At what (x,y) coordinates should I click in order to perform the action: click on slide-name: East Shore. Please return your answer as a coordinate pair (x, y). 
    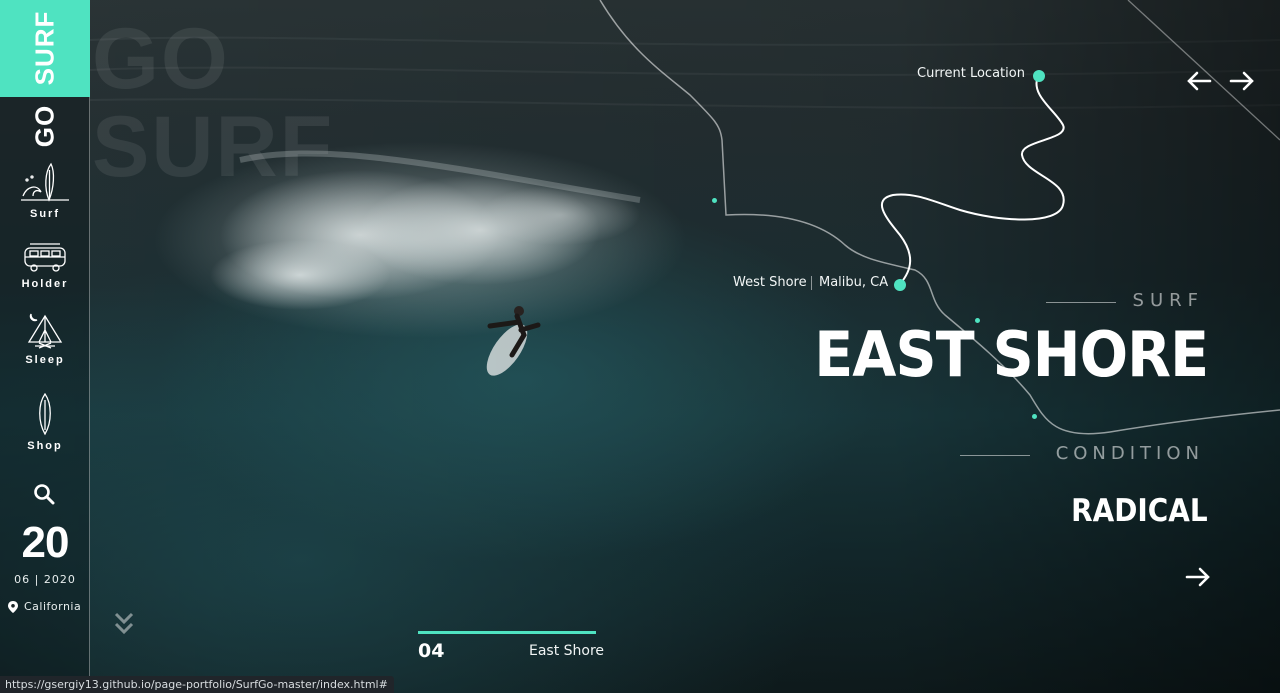
    Looking at the image, I should click on (566, 651).